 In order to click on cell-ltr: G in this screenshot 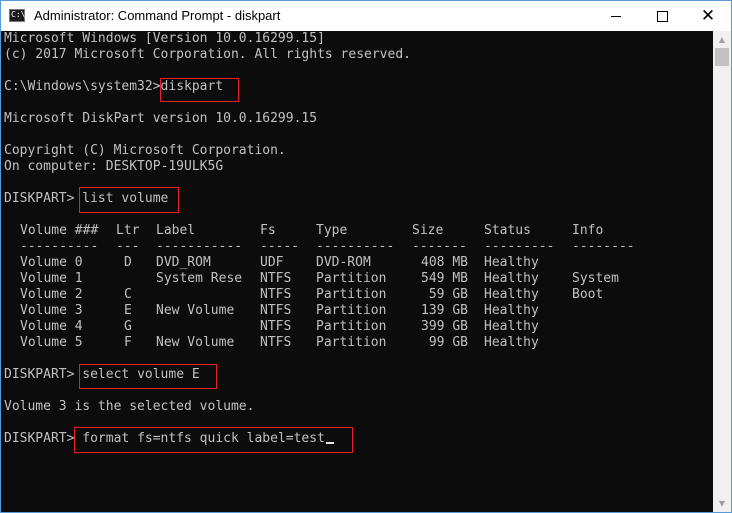, I will do `click(128, 326)`.